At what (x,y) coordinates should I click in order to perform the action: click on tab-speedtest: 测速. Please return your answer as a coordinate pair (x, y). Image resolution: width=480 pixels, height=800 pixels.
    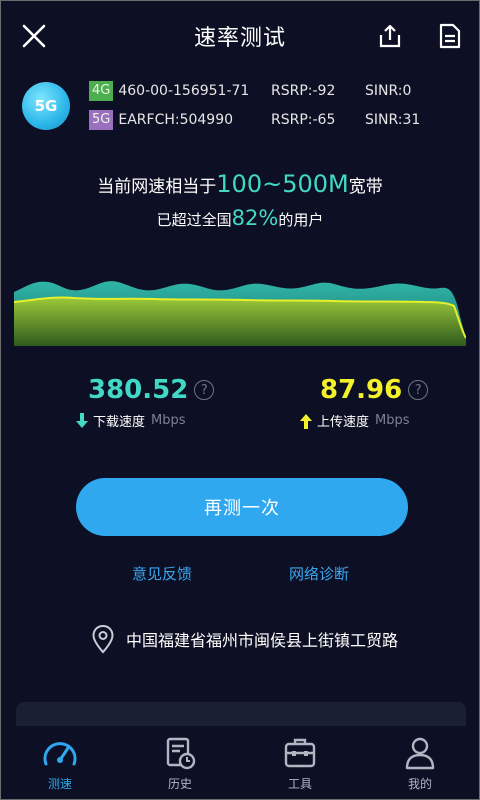
    Looking at the image, I should click on (60, 763).